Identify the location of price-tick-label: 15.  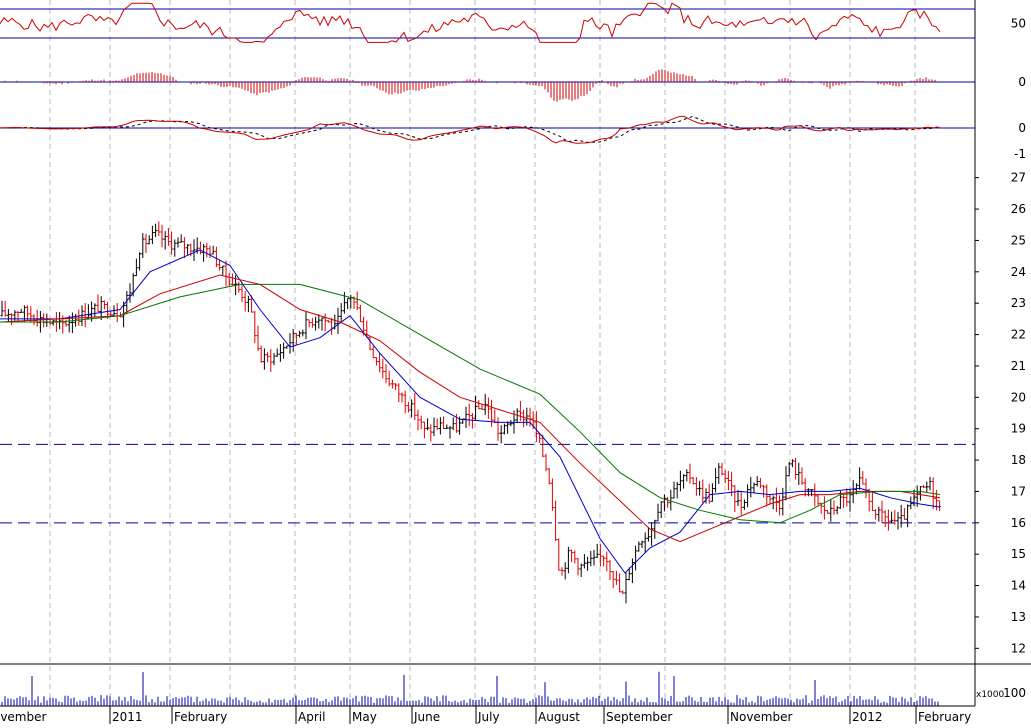
(1018, 554).